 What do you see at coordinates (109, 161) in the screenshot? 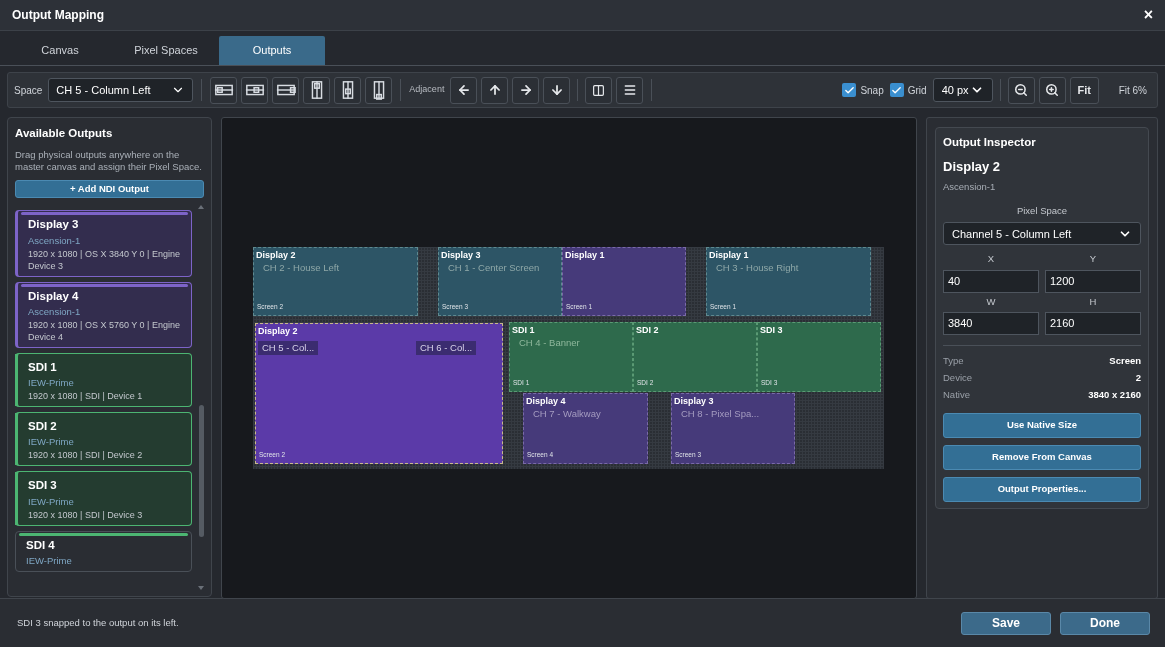
I see `panel-description: Drag physical outputs anywhere on the master canvas and assign their Pixel Space.` at bounding box center [109, 161].